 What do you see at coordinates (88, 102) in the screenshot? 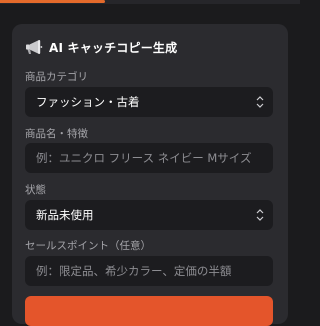
I see `category-selected-value: ファッション・古着` at bounding box center [88, 102].